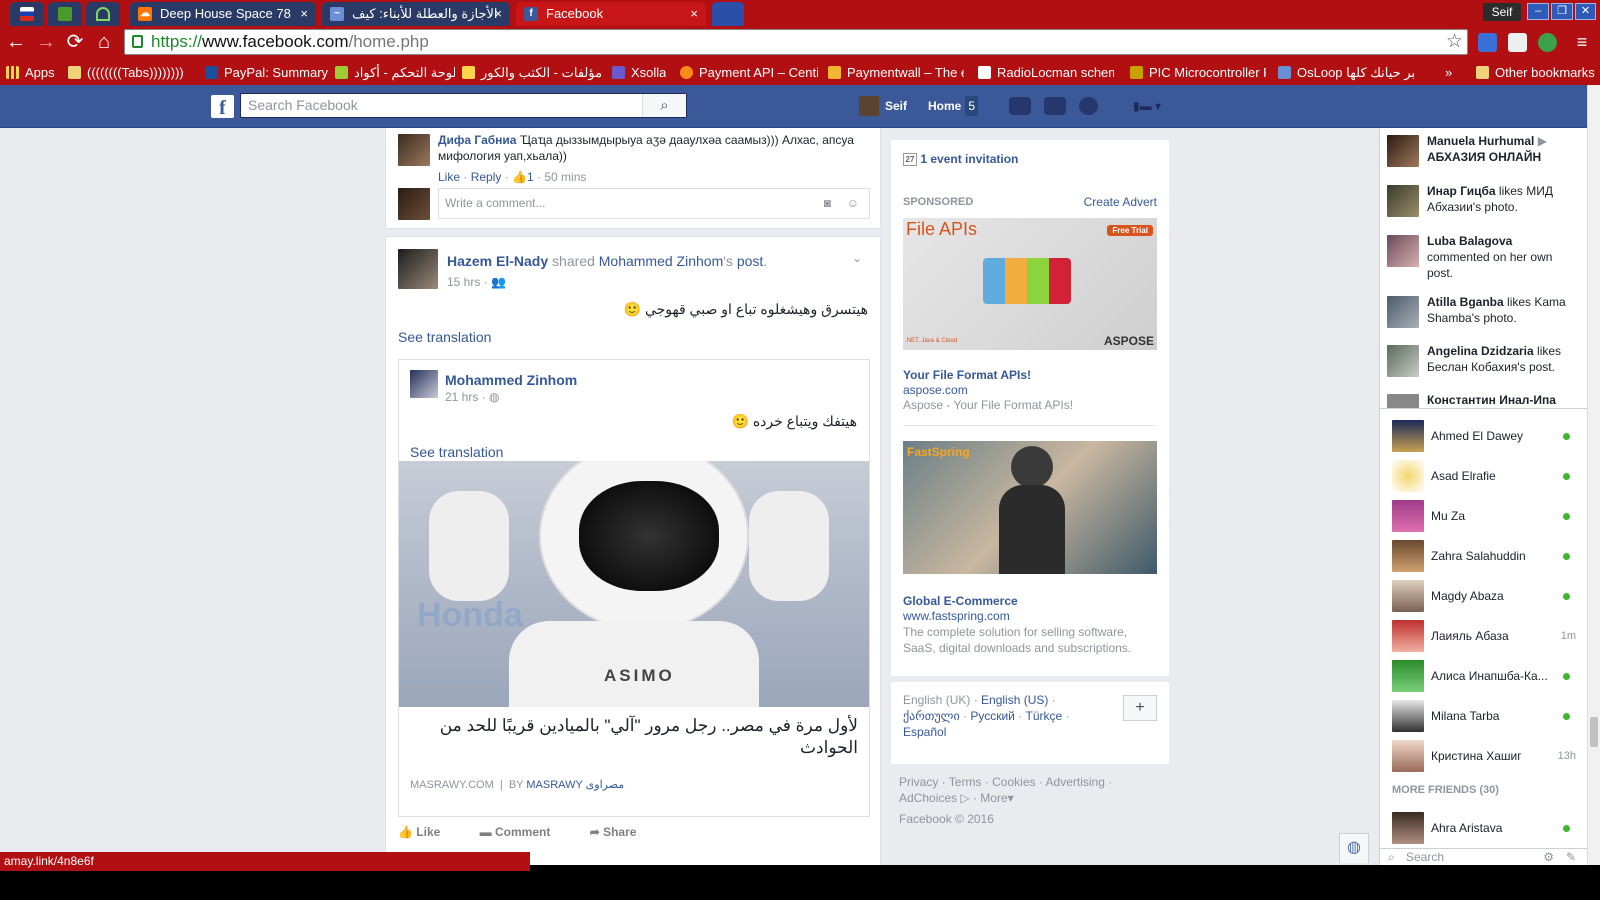 Image resolution: width=1600 pixels, height=900 pixels. Describe the element at coordinates (1476, 200) in the screenshot. I see `ticker-item: Инар Гицба likes МИД Абхазии's photo.` at that location.